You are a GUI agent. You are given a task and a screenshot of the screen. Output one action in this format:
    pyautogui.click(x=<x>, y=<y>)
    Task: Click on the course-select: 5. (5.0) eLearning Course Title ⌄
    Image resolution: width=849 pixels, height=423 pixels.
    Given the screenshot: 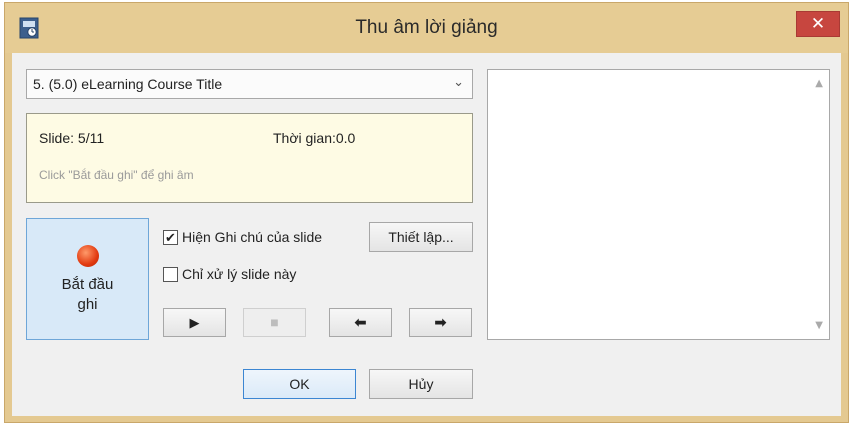 What is the action you would take?
    pyautogui.click(x=249, y=84)
    